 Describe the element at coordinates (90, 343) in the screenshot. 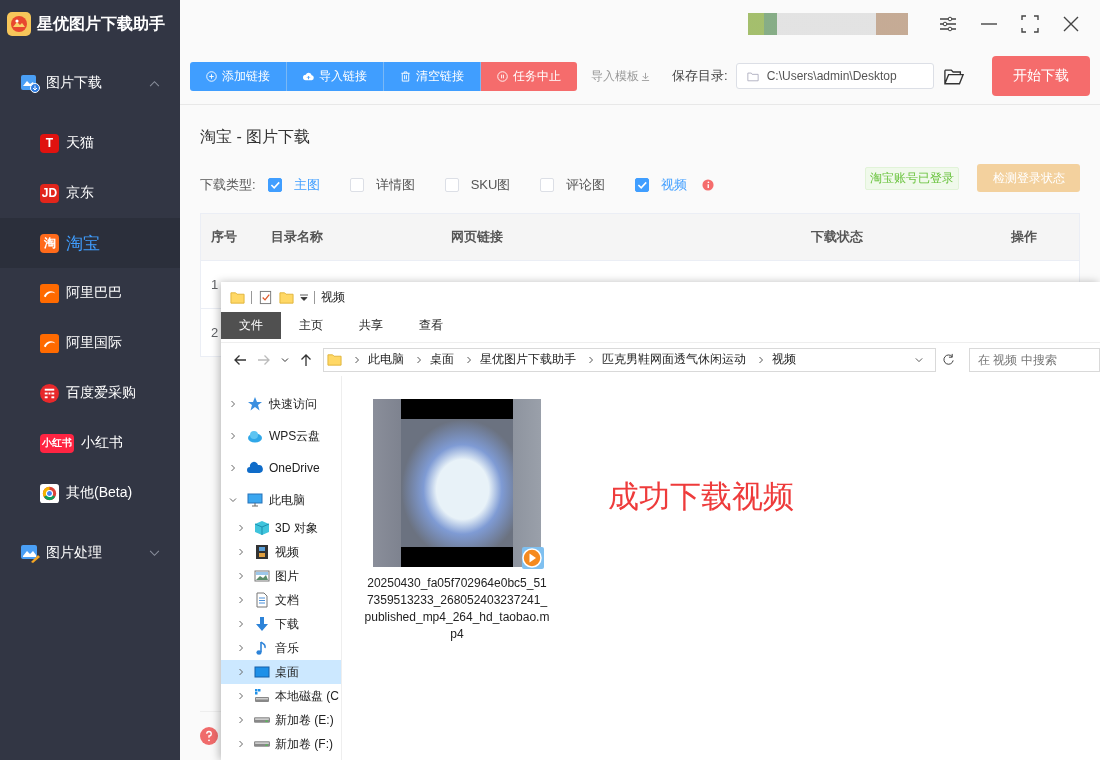

I see `sidebar-item: 阿里国际` at that location.